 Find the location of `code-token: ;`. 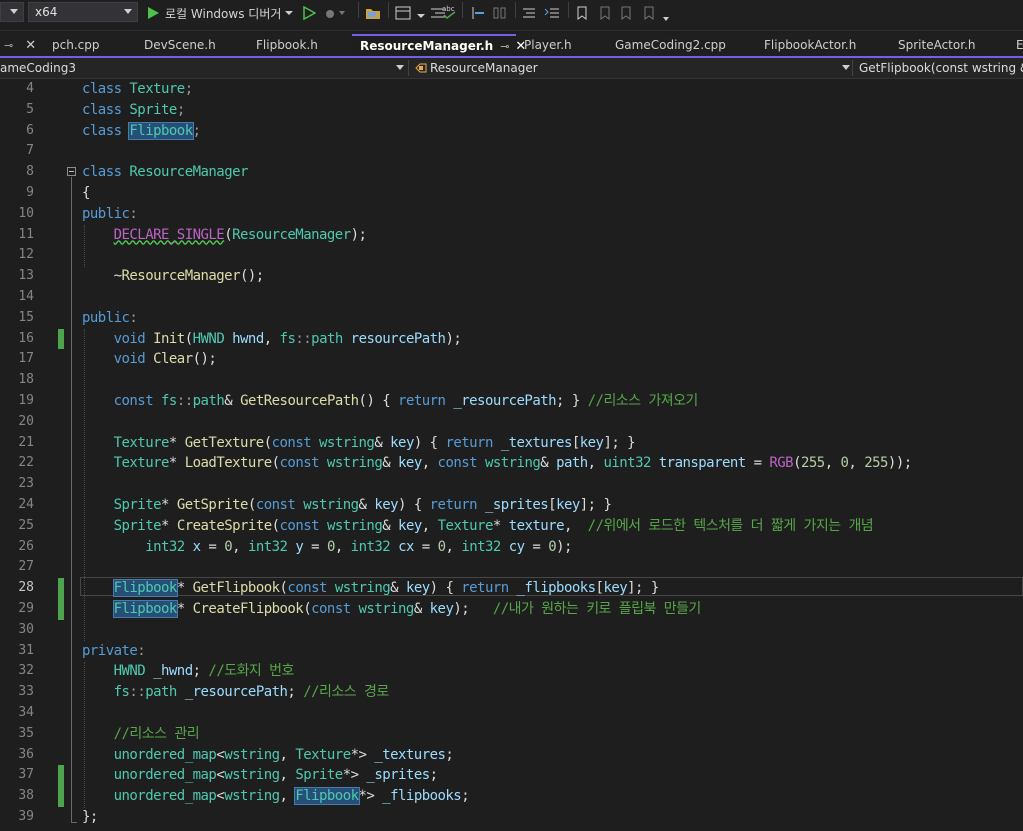

code-token: ; is located at coordinates (449, 754).